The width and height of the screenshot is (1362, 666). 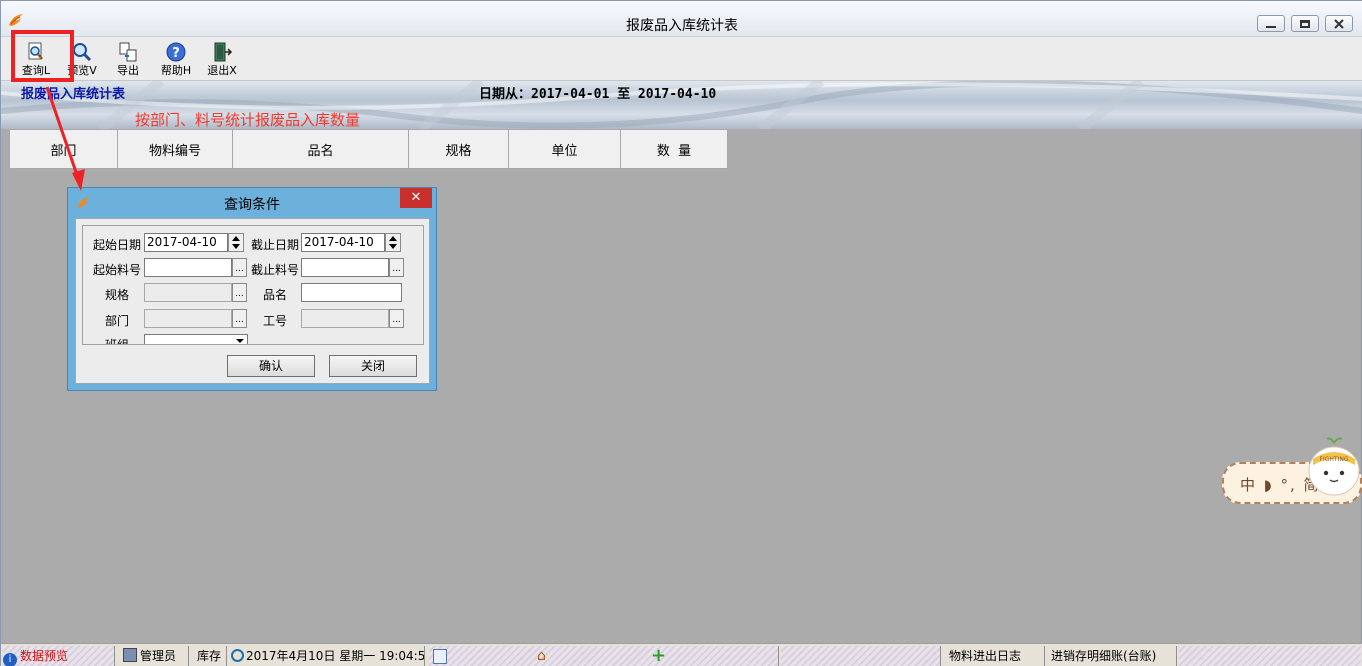 I want to click on start-item-label: 起始料号, so click(x=116, y=270).